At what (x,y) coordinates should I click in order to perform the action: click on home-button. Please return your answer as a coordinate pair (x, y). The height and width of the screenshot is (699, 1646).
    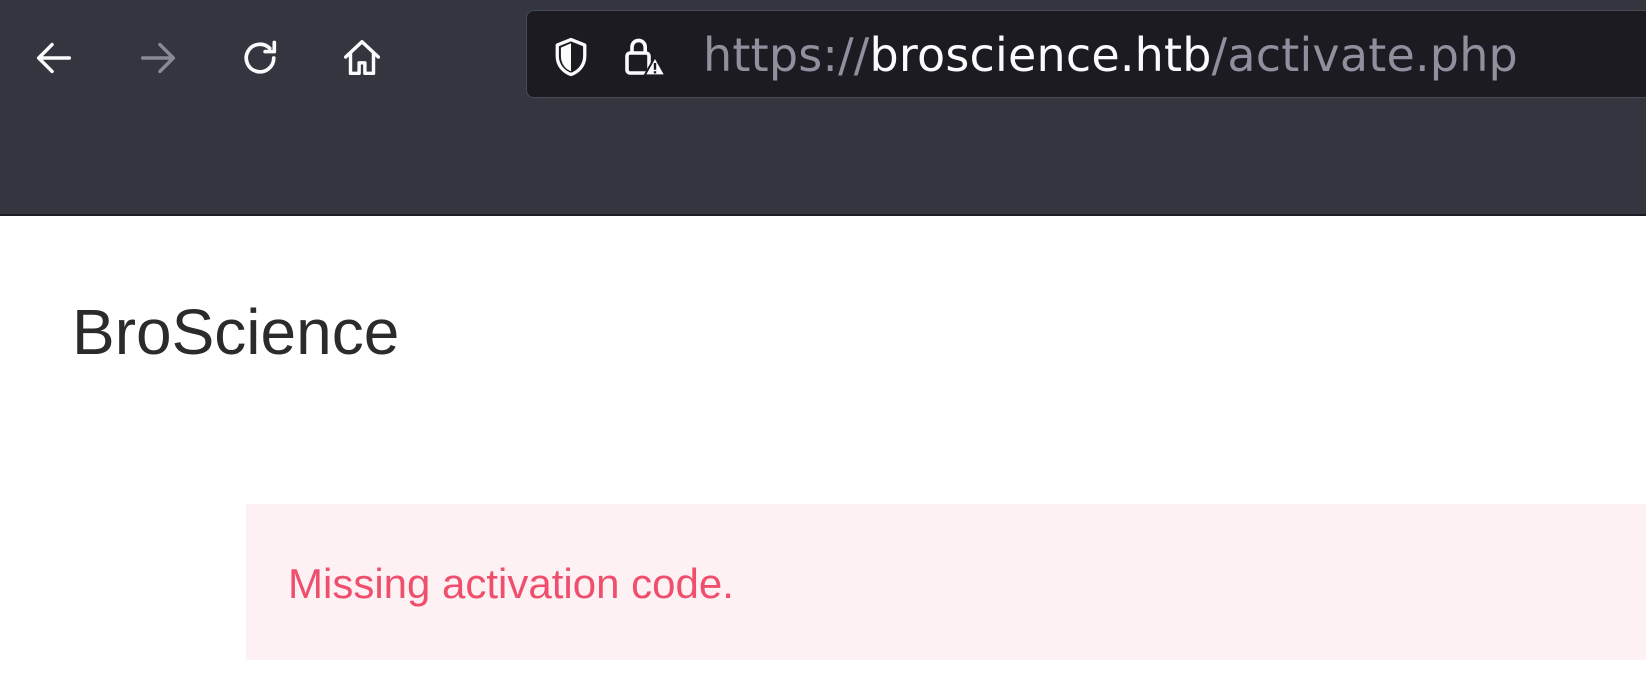
    Looking at the image, I should click on (362, 58).